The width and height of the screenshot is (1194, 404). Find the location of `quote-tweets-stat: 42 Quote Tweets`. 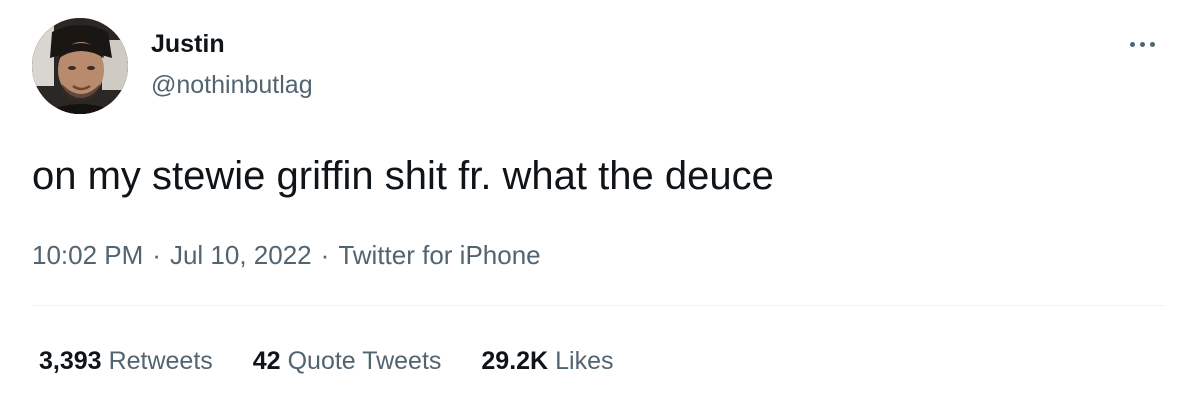

quote-tweets-stat: 42 Quote Tweets is located at coordinates (347, 361).